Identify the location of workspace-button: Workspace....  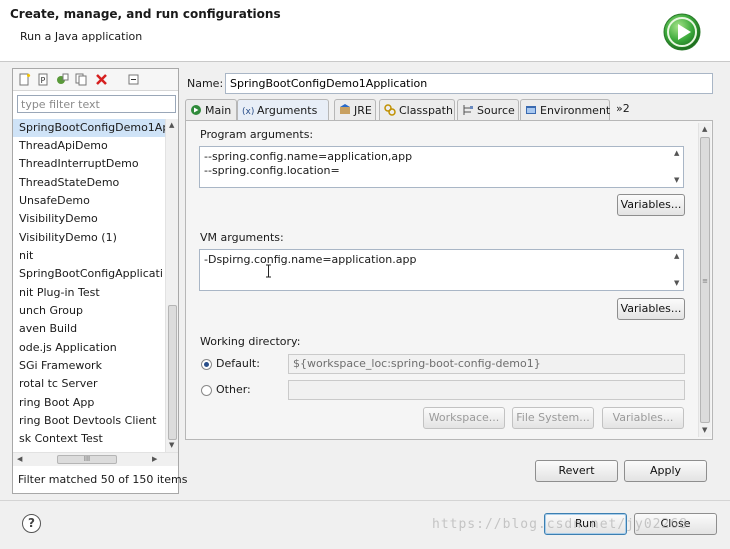
(464, 418).